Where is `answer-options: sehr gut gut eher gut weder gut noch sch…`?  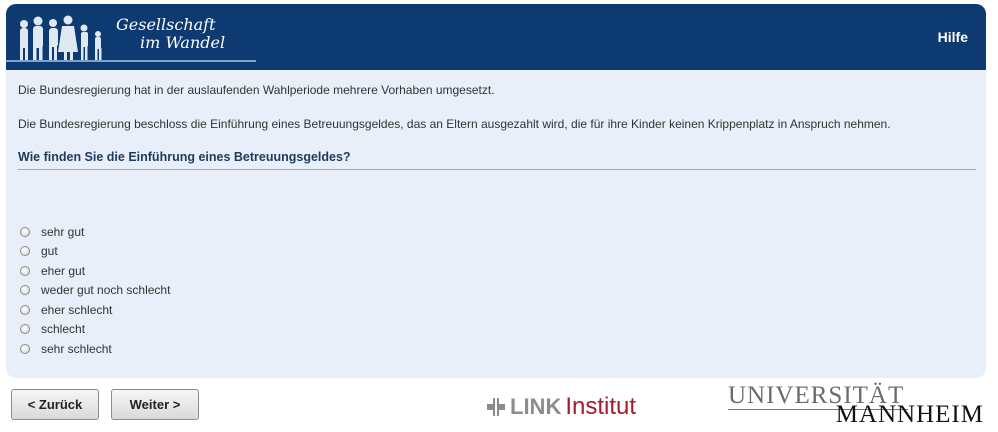
answer-options: sehr gut gut eher gut weder gut noch sch… is located at coordinates (95, 290).